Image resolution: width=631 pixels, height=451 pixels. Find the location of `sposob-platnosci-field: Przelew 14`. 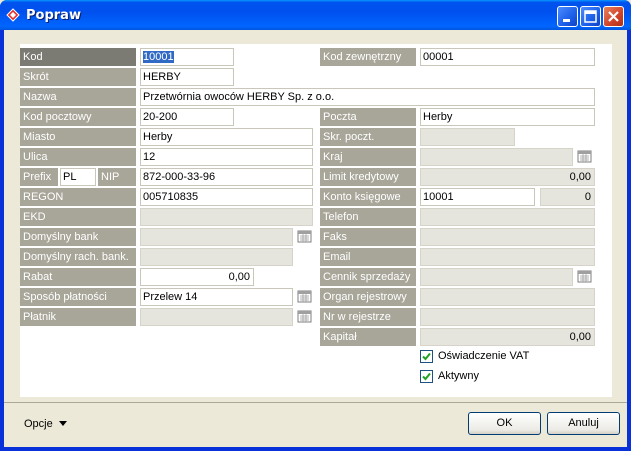

sposob-platnosci-field: Przelew 14 is located at coordinates (216, 297).